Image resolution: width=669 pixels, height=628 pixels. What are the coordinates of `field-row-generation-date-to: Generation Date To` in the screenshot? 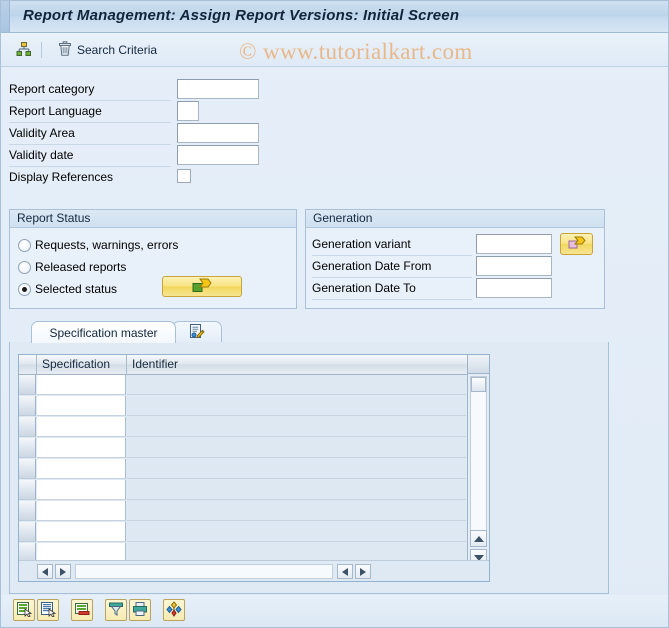 It's located at (457, 289).